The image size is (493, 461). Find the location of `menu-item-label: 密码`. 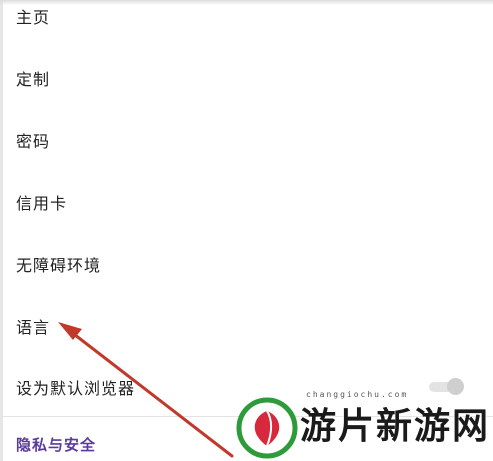

menu-item-label: 密码 is located at coordinates (33, 141).